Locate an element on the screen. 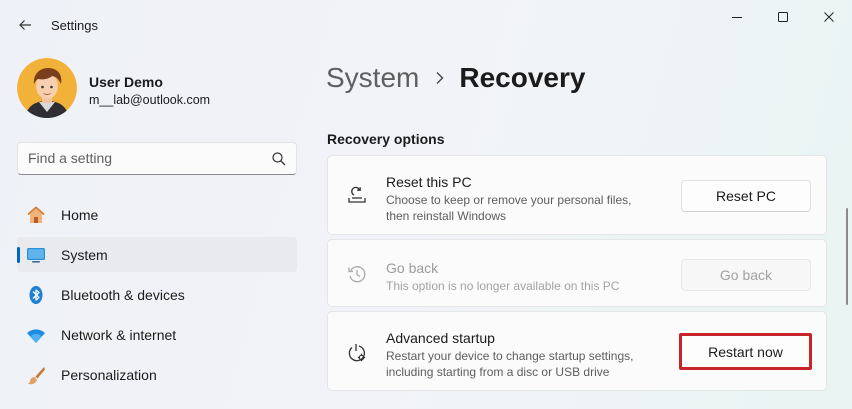 This screenshot has height=409, width=852. section-title: Recovery options is located at coordinates (386, 139).